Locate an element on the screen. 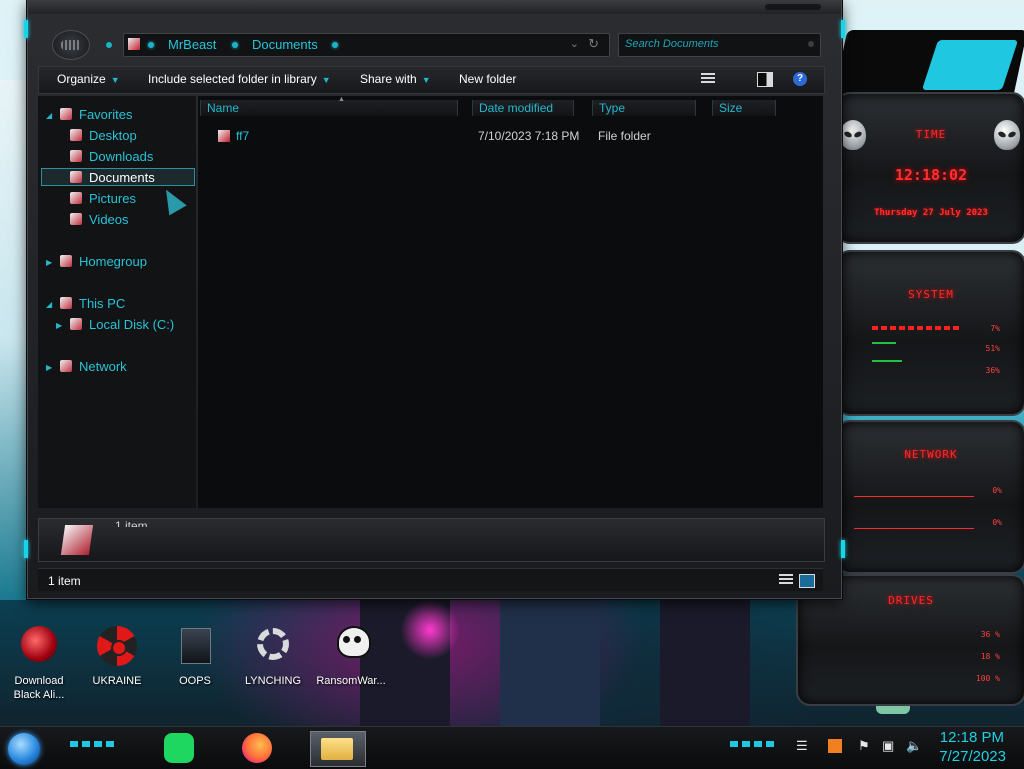 The image size is (1024, 769). nav-documents-label: Documents is located at coordinates (122, 177).